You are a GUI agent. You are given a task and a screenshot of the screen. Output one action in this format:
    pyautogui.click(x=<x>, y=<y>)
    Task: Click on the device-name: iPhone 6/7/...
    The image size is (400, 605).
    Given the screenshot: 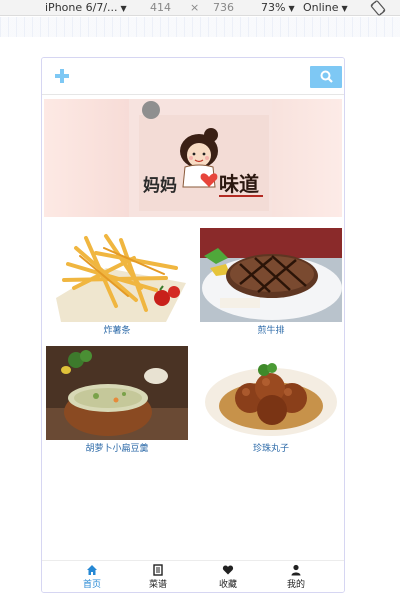 What is the action you would take?
    pyautogui.click(x=81, y=7)
    